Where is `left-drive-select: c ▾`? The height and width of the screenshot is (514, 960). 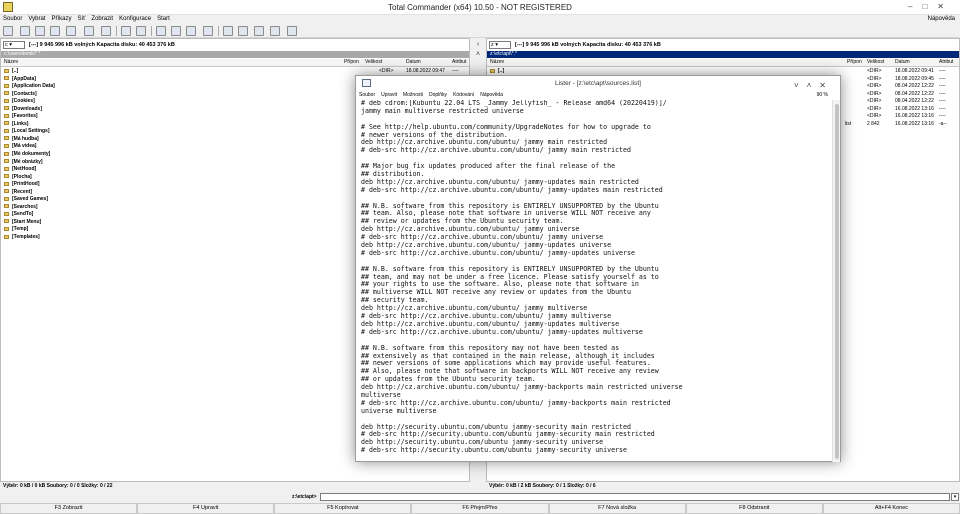
left-drive-select: c ▾ is located at coordinates (14, 45).